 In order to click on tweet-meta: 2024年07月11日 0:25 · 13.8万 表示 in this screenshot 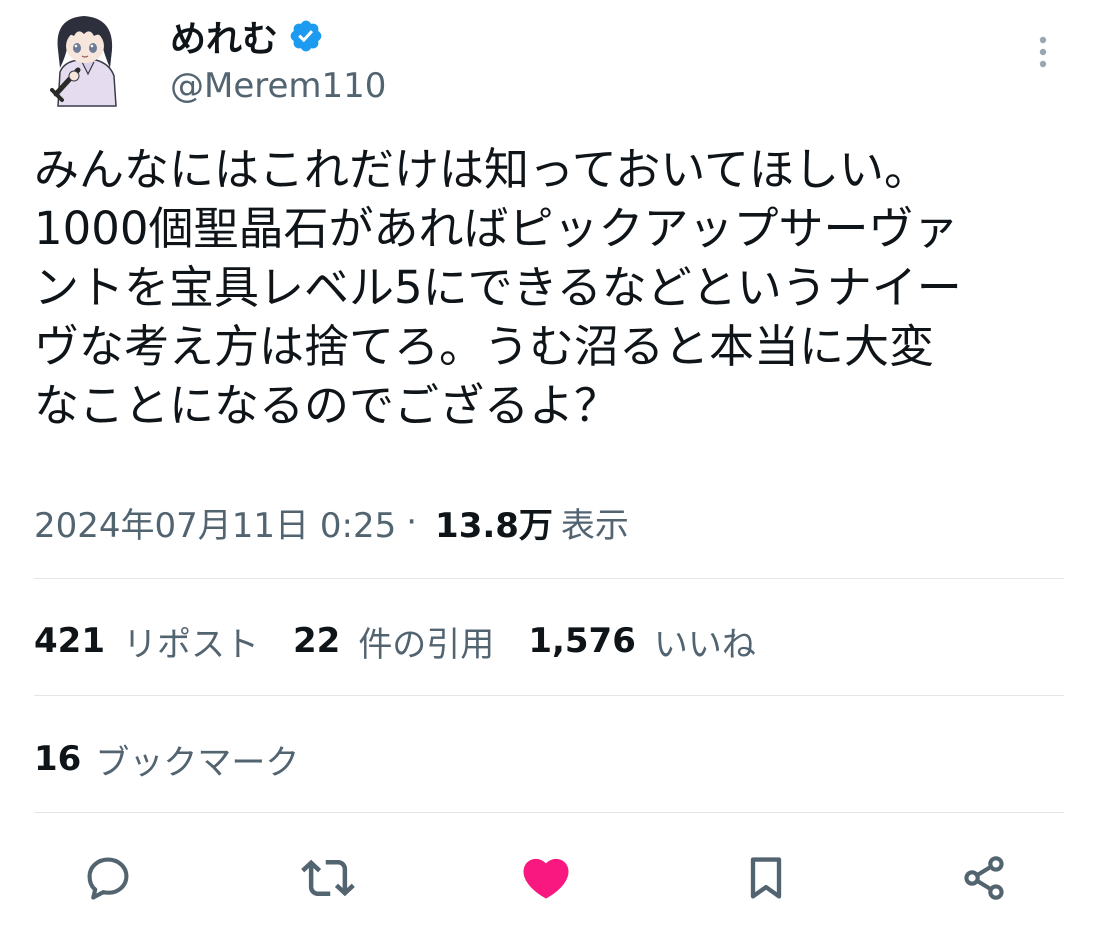, I will do `click(331, 522)`.